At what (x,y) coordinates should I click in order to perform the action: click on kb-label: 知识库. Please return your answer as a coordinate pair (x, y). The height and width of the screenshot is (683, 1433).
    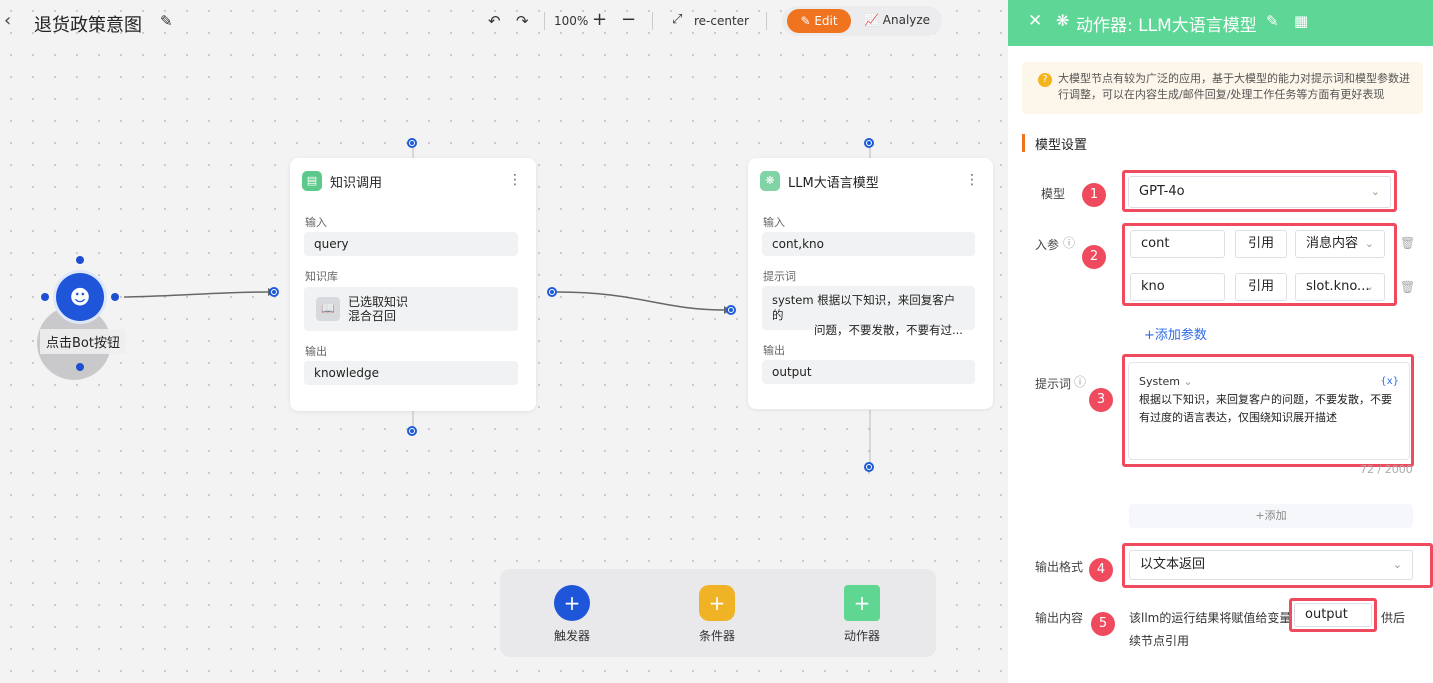
    Looking at the image, I should click on (321, 276).